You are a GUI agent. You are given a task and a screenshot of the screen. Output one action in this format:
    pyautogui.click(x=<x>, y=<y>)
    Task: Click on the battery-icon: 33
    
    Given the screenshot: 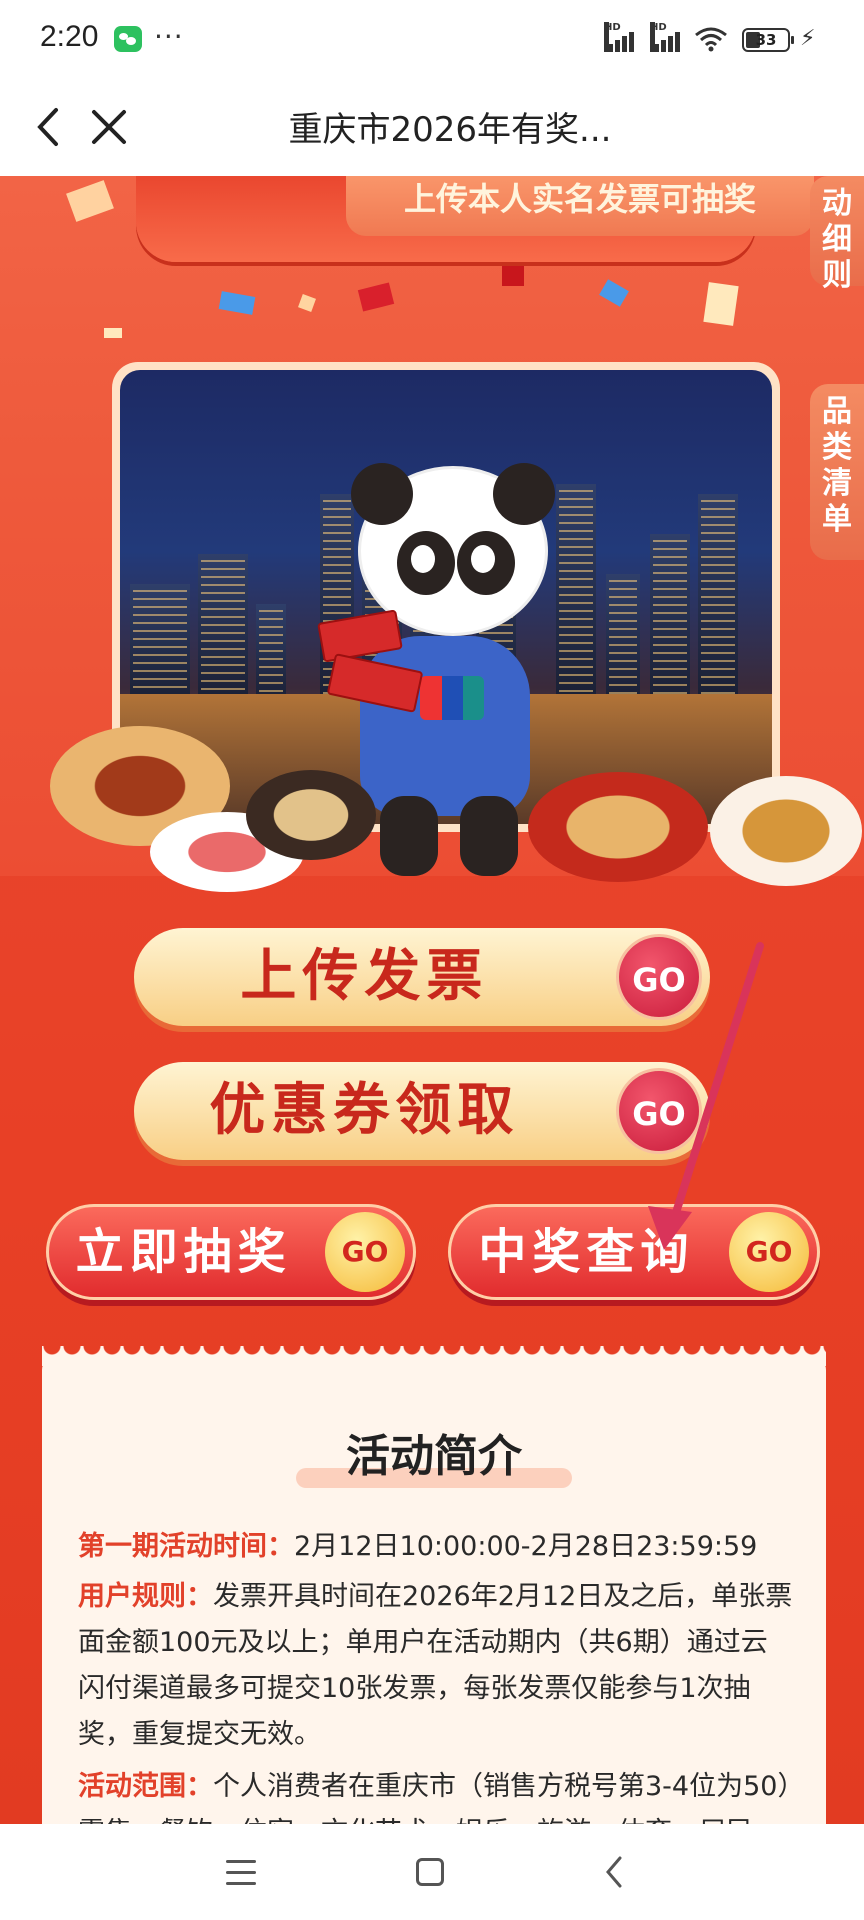 What is the action you would take?
    pyautogui.click(x=768, y=40)
    